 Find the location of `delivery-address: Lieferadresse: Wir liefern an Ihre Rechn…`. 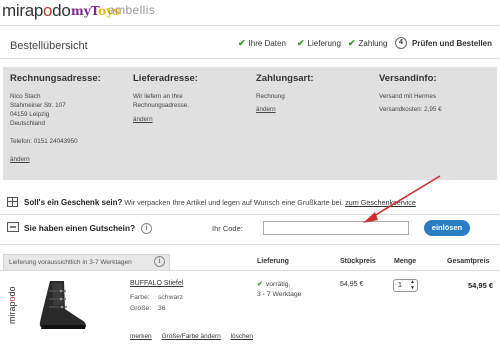

delivery-address: Lieferadresse: Wir liefern an Ihre Rechn… is located at coordinates (165, 91).